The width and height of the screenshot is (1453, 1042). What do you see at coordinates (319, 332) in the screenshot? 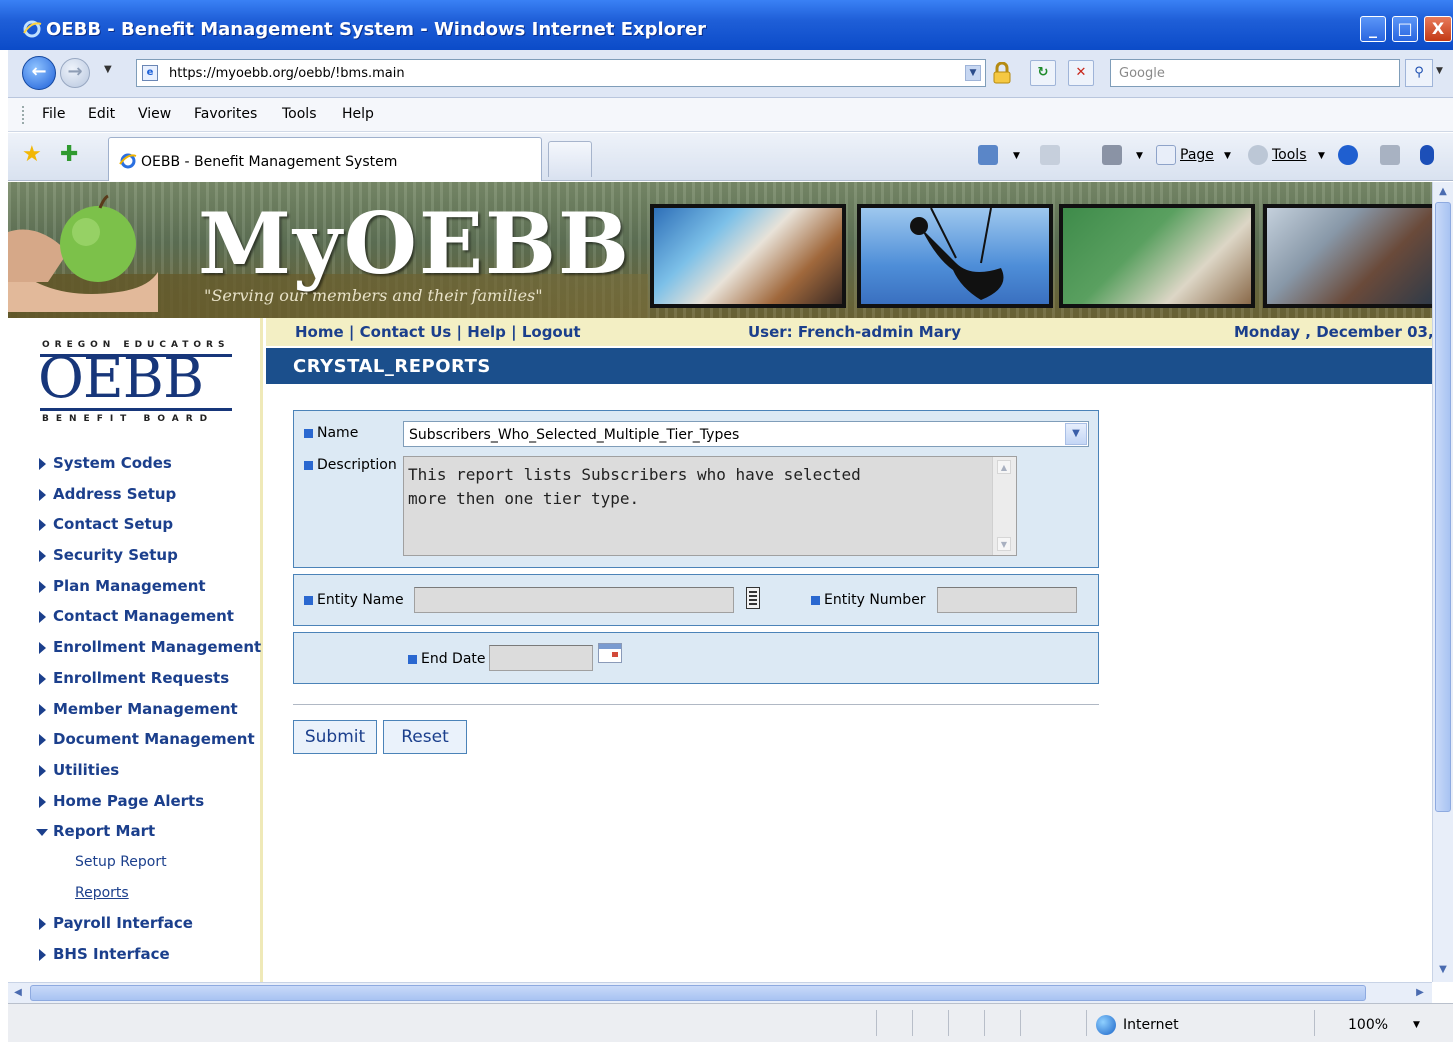
I see `home-link: Home` at bounding box center [319, 332].